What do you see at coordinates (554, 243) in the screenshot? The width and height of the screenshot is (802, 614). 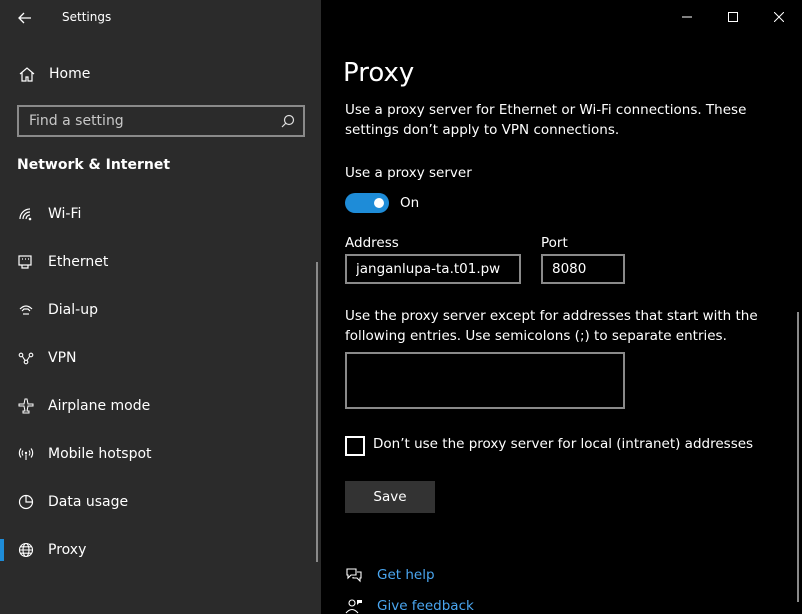 I see `port-label: Port` at bounding box center [554, 243].